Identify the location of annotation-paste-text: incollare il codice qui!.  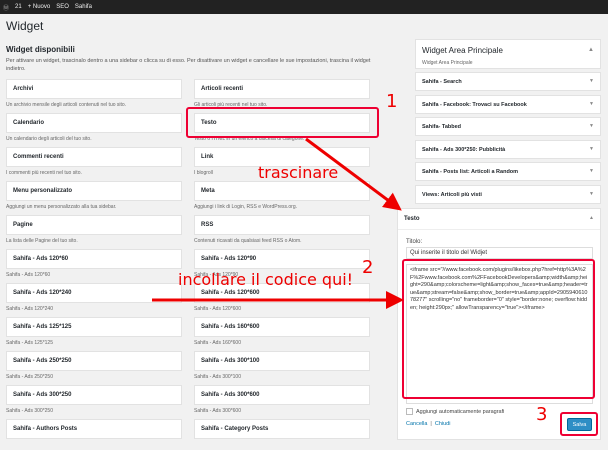
(266, 279).